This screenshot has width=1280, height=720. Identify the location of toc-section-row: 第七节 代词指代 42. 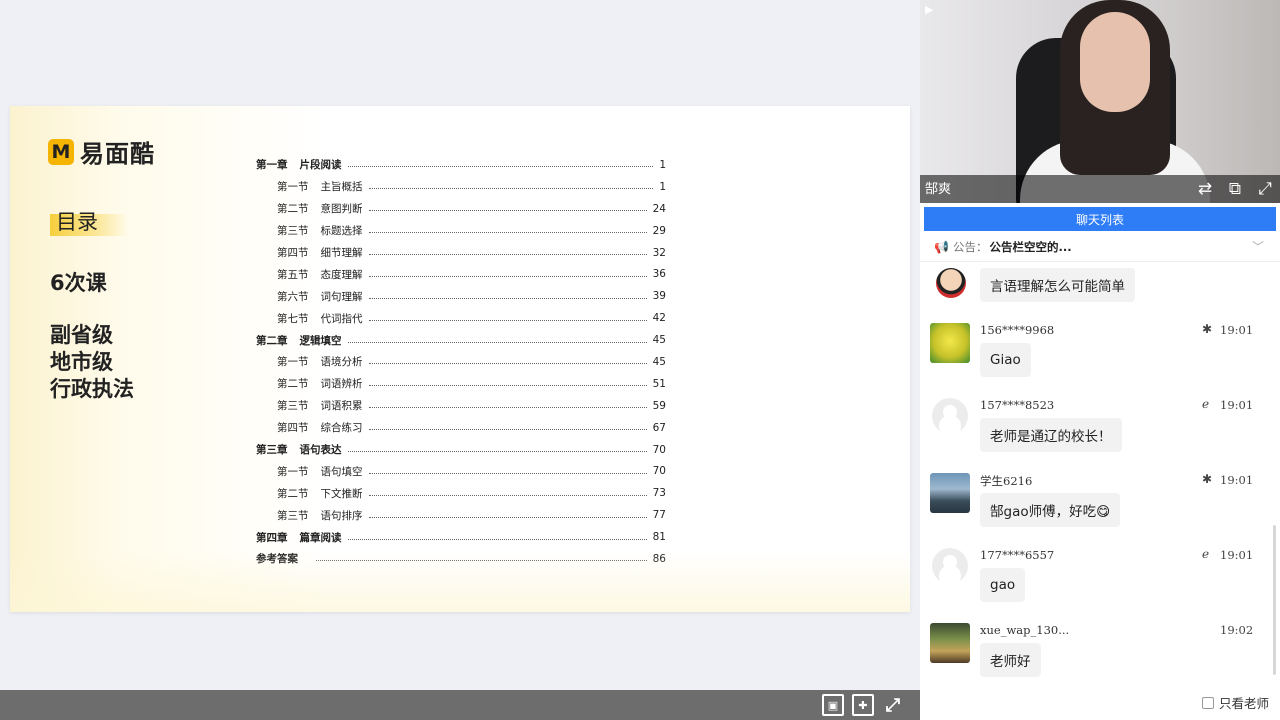
(461, 318).